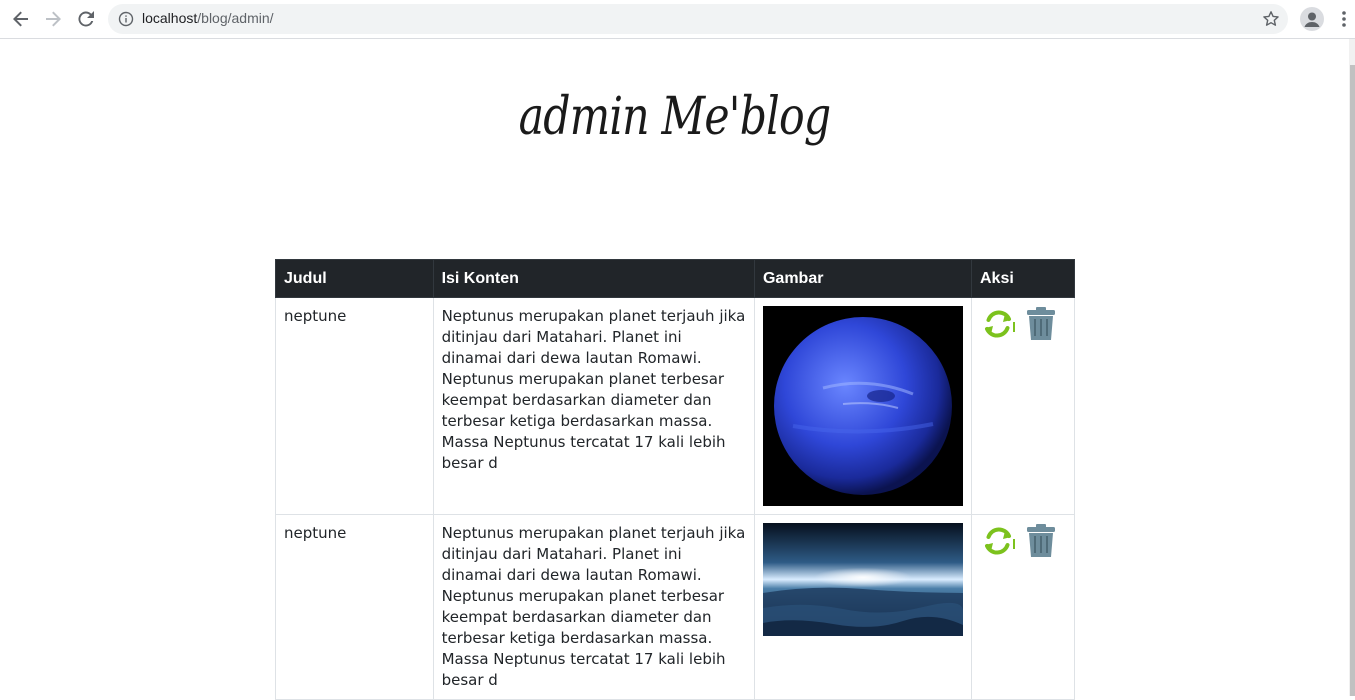  What do you see at coordinates (126, 19) in the screenshot?
I see `info-icon` at bounding box center [126, 19].